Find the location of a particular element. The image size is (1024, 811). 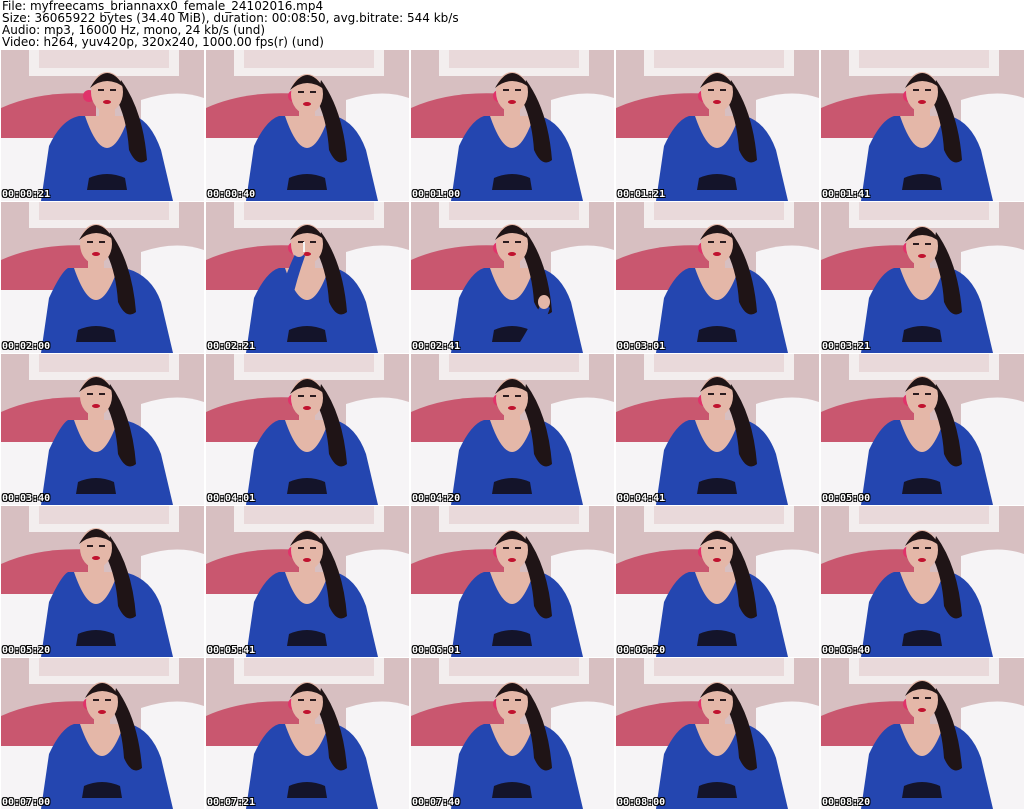

video-thumbnail: 00:04:20 is located at coordinates (512, 429).